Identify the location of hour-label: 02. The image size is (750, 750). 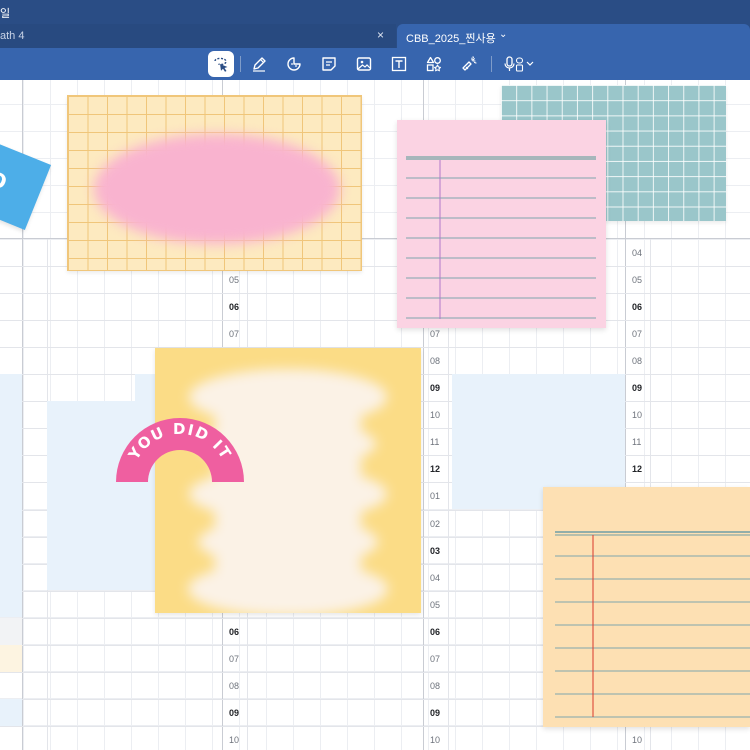
(435, 524).